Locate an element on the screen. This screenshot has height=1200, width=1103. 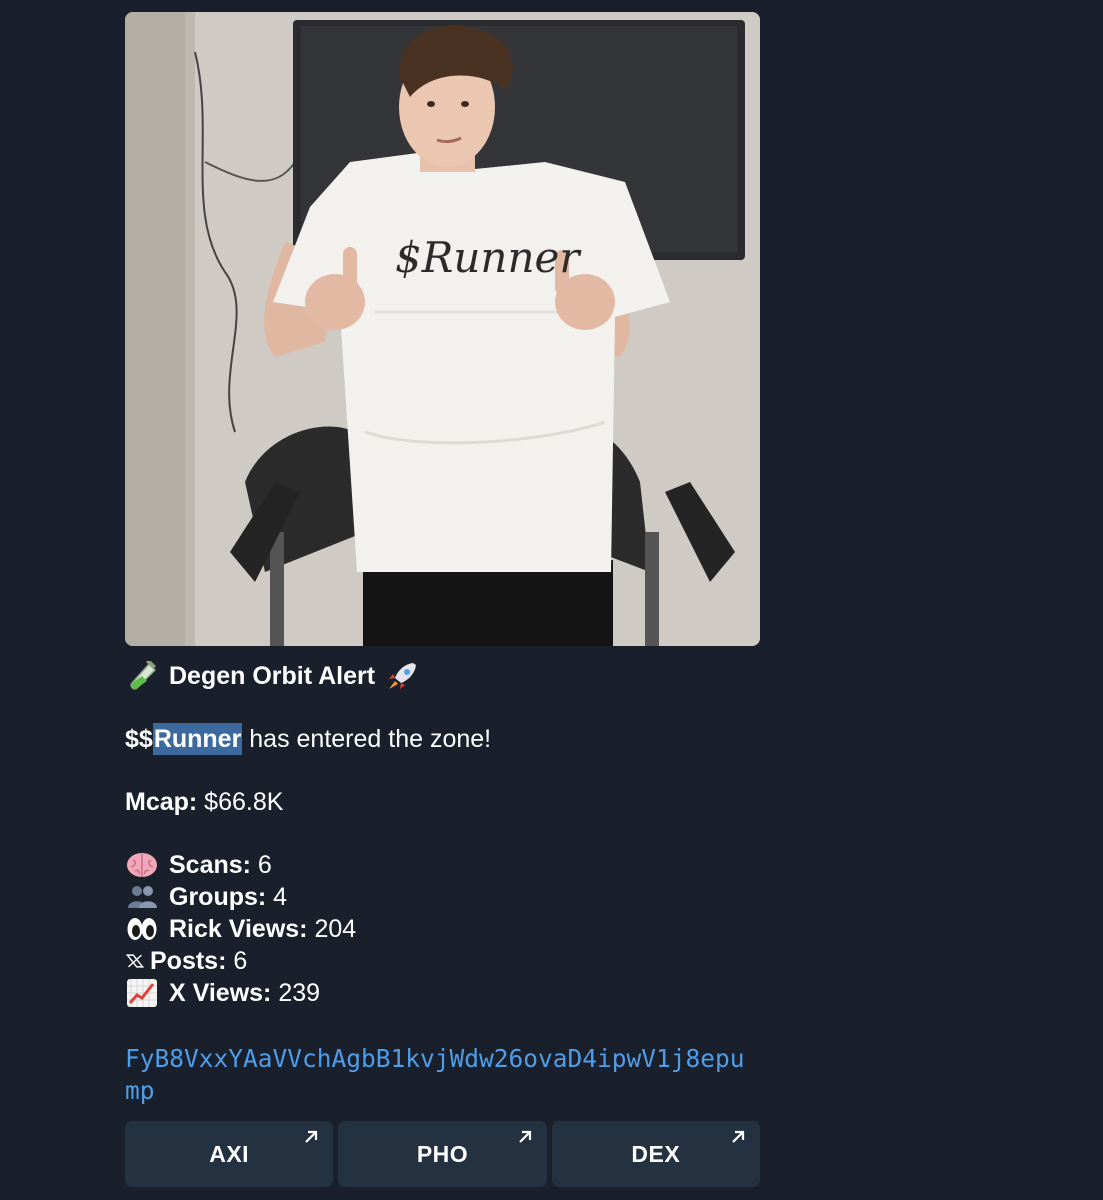
alert-title-line: Degen Orbit Alert is located at coordinates (442, 676).